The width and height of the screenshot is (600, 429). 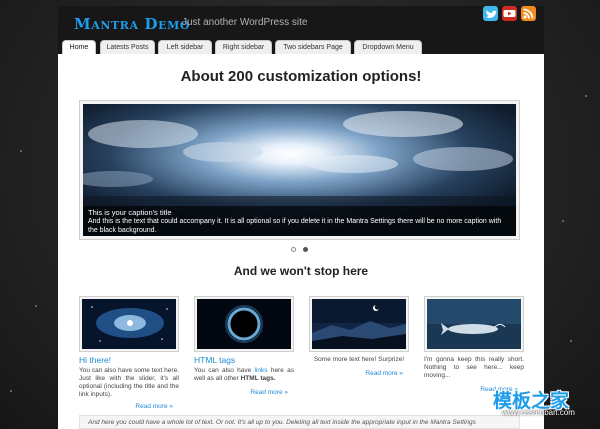 What do you see at coordinates (359, 359) in the screenshot?
I see `column-text: Some more text here! Surprize!` at bounding box center [359, 359].